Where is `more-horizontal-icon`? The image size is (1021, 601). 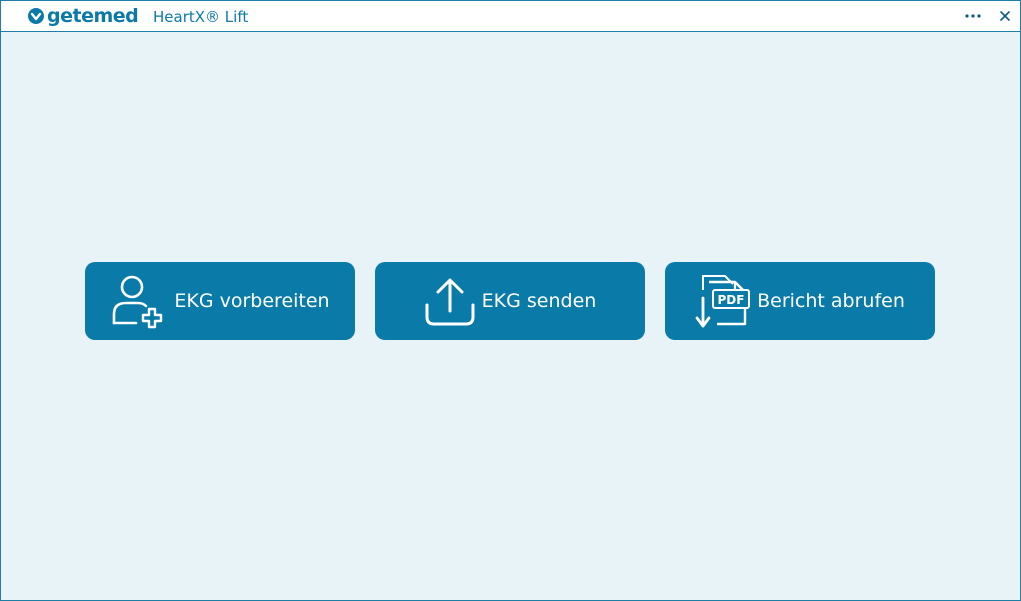 more-horizontal-icon is located at coordinates (973, 16).